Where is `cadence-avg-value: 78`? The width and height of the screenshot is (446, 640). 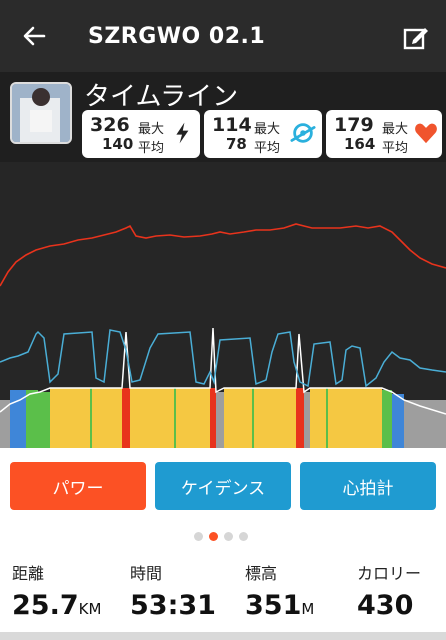 cadence-avg-value: 78 is located at coordinates (236, 144).